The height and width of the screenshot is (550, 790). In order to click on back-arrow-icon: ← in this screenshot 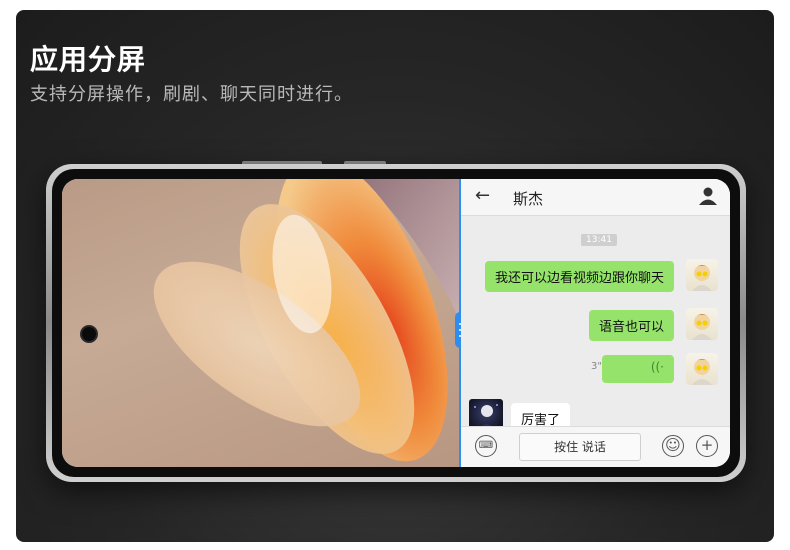, I will do `click(482, 195)`.